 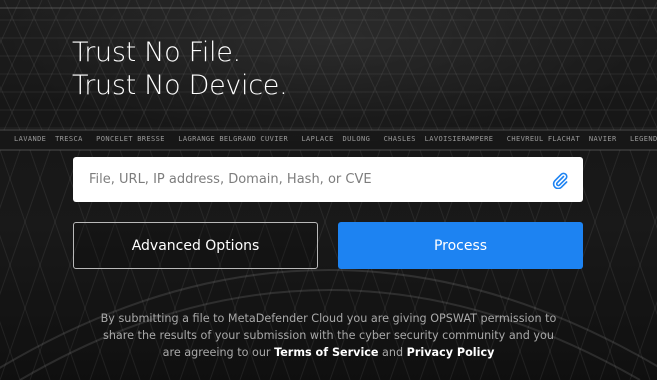 I want to click on tower-name: NAVIER, so click(x=602, y=139).